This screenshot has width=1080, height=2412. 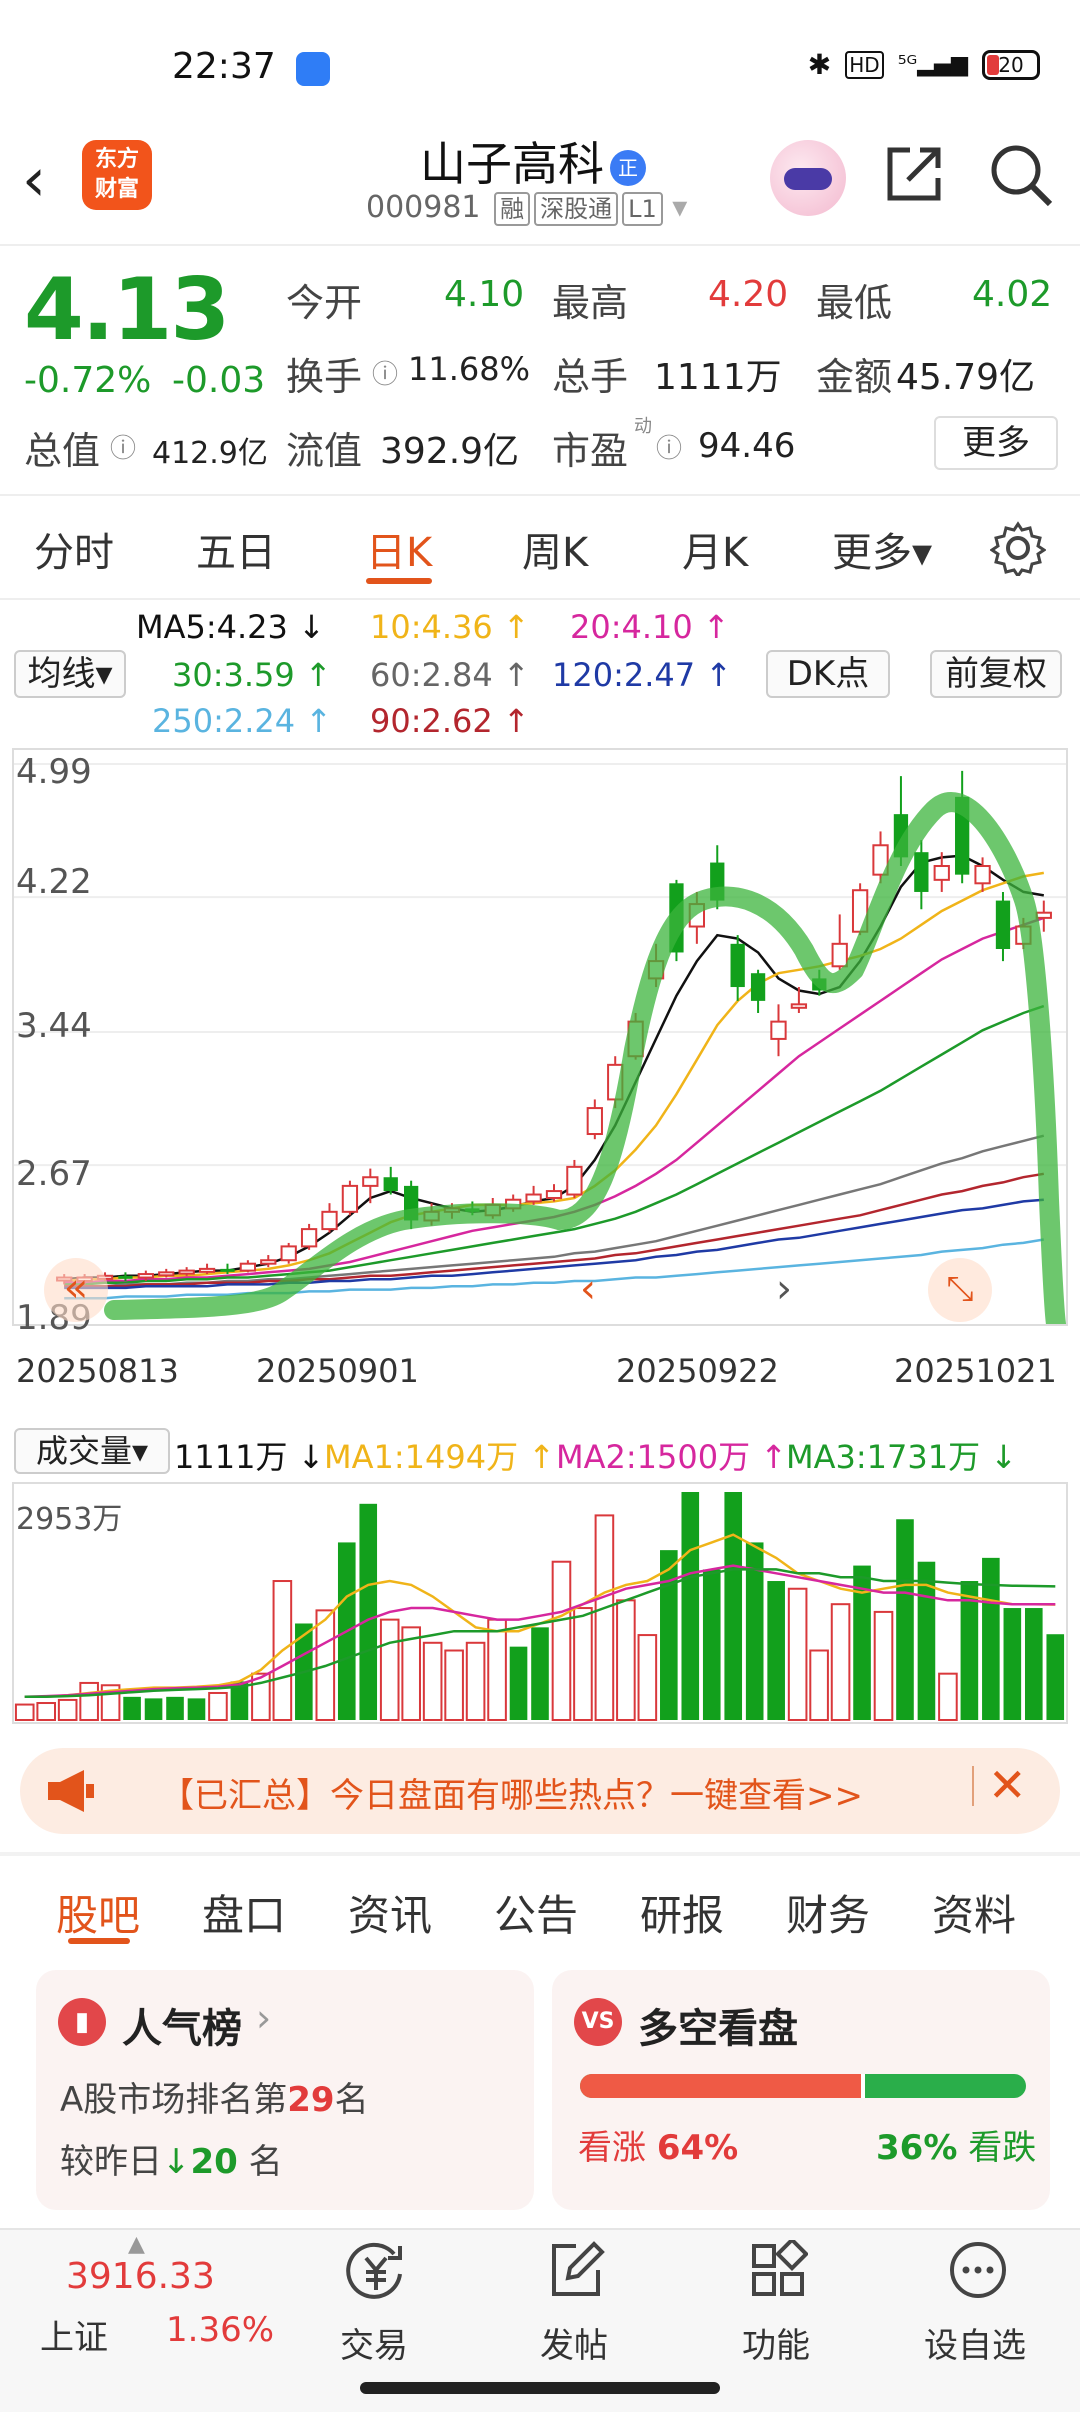 I want to click on down-arrow-icon: ↓, so click(x=176, y=2162).